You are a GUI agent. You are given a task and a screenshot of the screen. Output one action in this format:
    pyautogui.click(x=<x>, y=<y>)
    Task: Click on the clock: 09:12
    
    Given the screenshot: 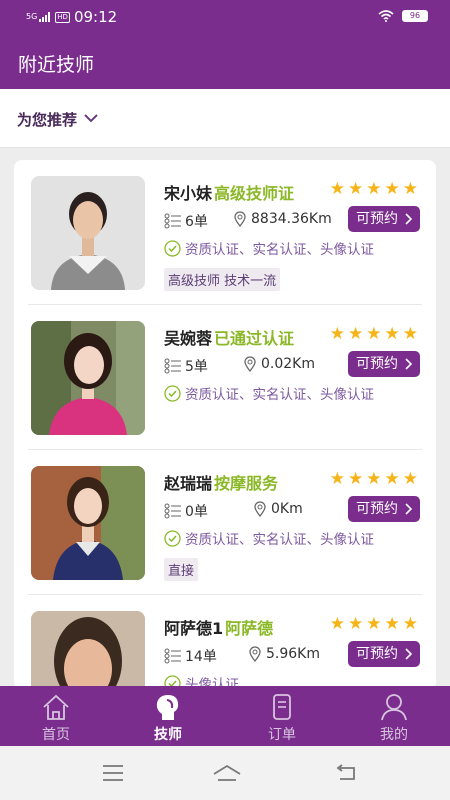 What is the action you would take?
    pyautogui.click(x=95, y=17)
    